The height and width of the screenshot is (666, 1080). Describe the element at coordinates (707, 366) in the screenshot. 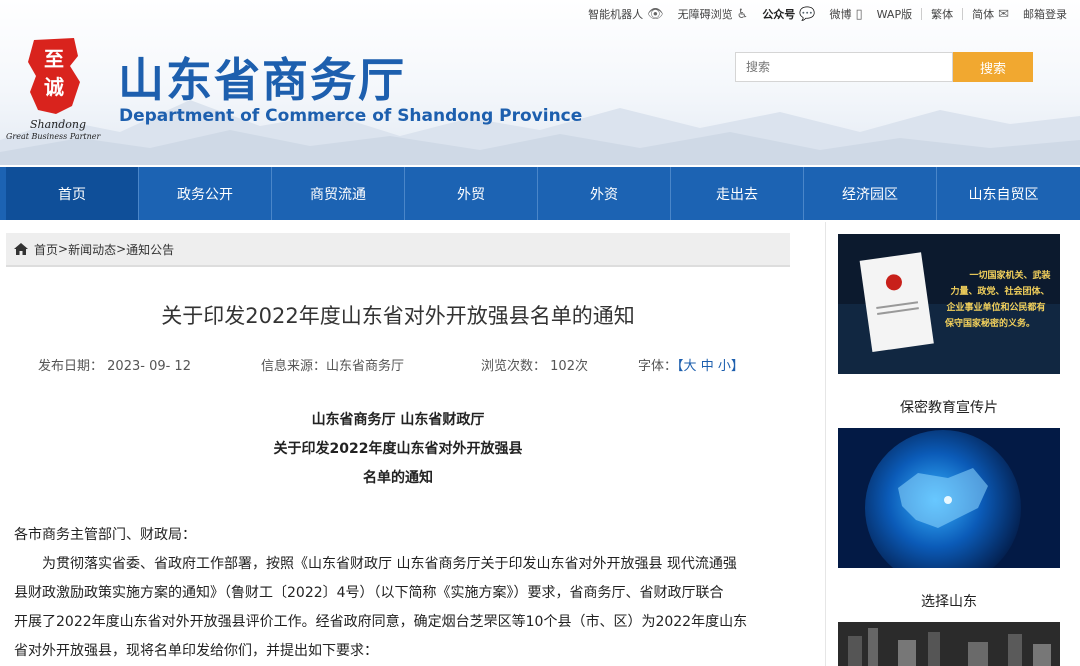

I see `font-medium-button: 中` at that location.